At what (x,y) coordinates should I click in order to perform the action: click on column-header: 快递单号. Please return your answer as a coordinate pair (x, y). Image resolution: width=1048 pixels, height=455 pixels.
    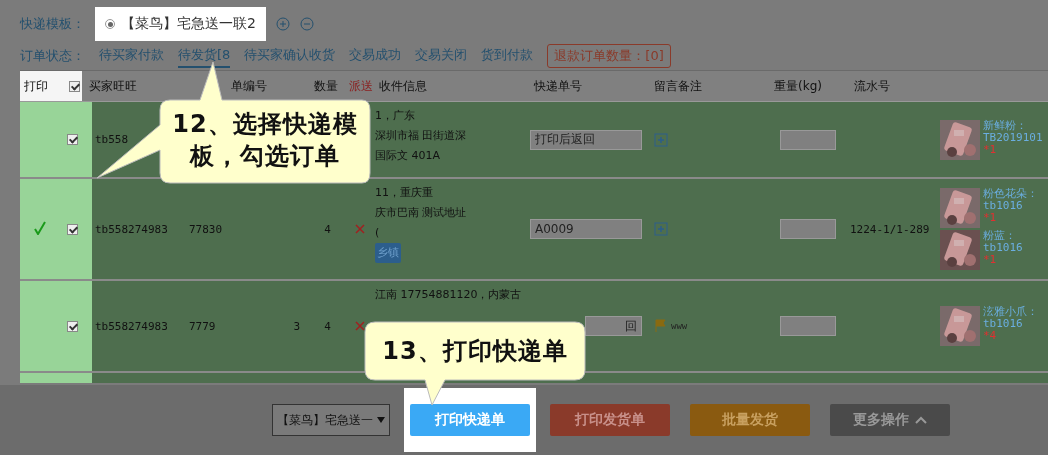
    Looking at the image, I should click on (558, 85).